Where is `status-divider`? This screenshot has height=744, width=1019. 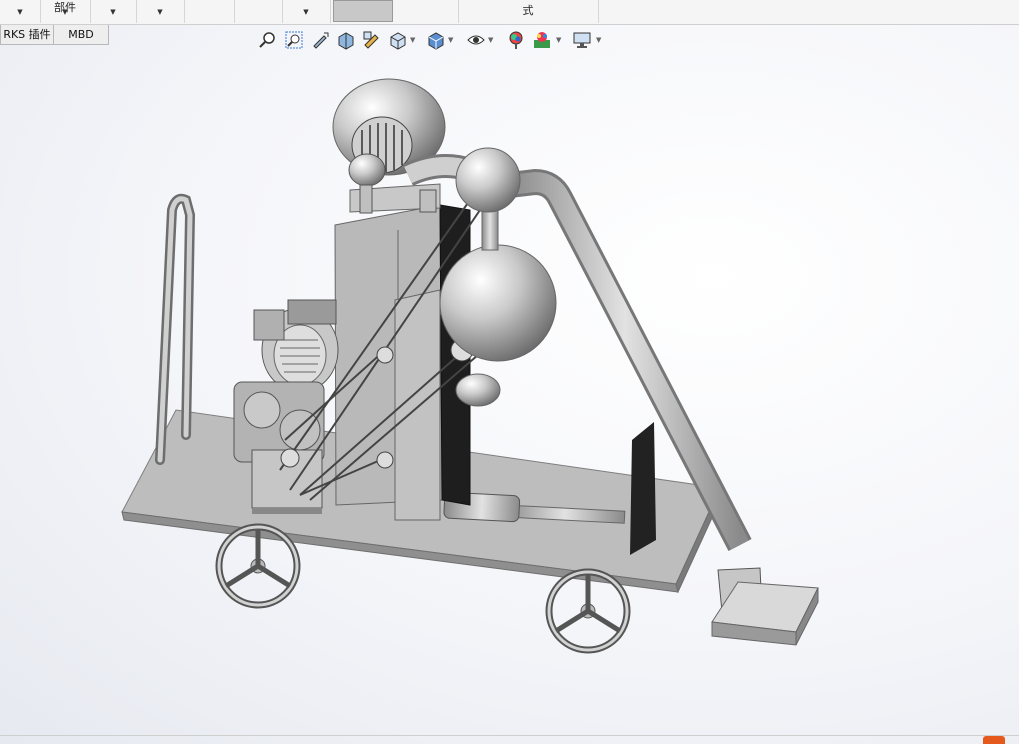
status-divider is located at coordinates (509, 735).